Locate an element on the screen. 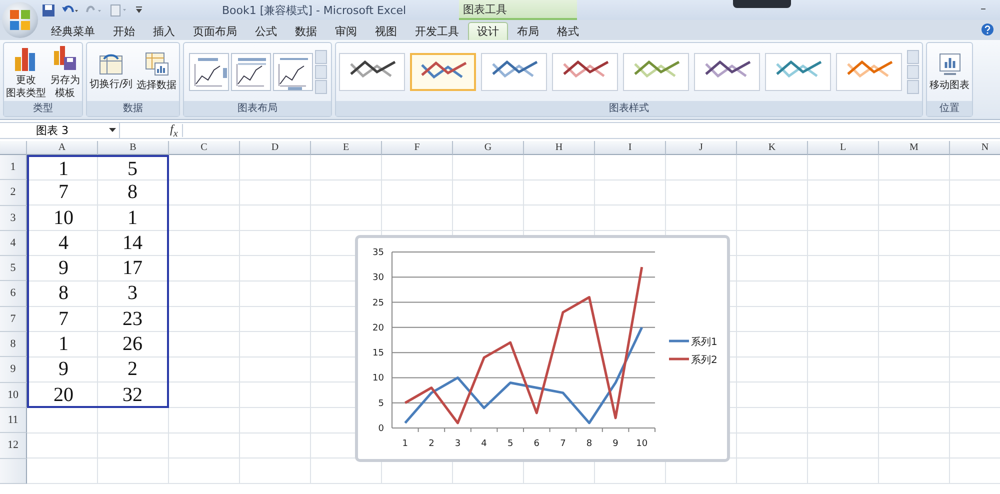 This screenshot has height=494, width=1000. window-title: Book1 [兼容模式] - Microsoft Excel is located at coordinates (314, 10).